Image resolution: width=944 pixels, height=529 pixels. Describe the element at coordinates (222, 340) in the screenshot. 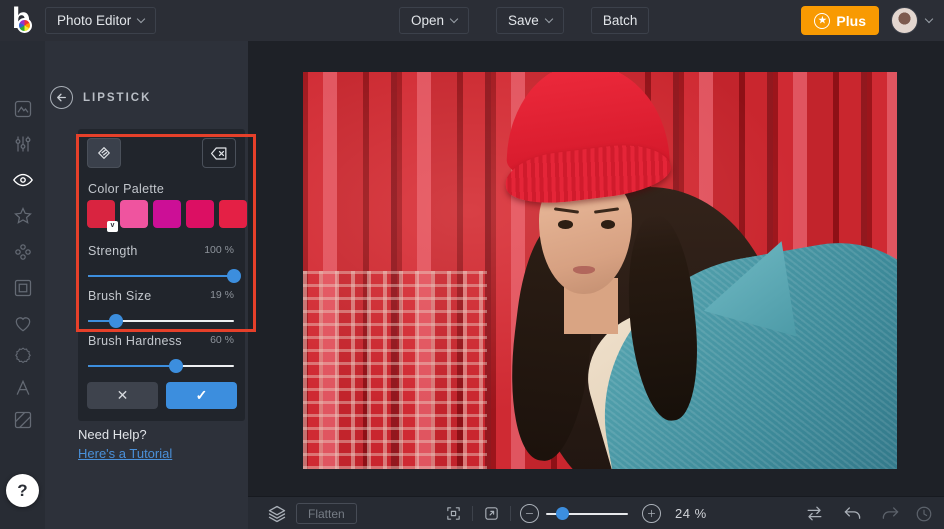

I see `slider-value: 60 %` at that location.